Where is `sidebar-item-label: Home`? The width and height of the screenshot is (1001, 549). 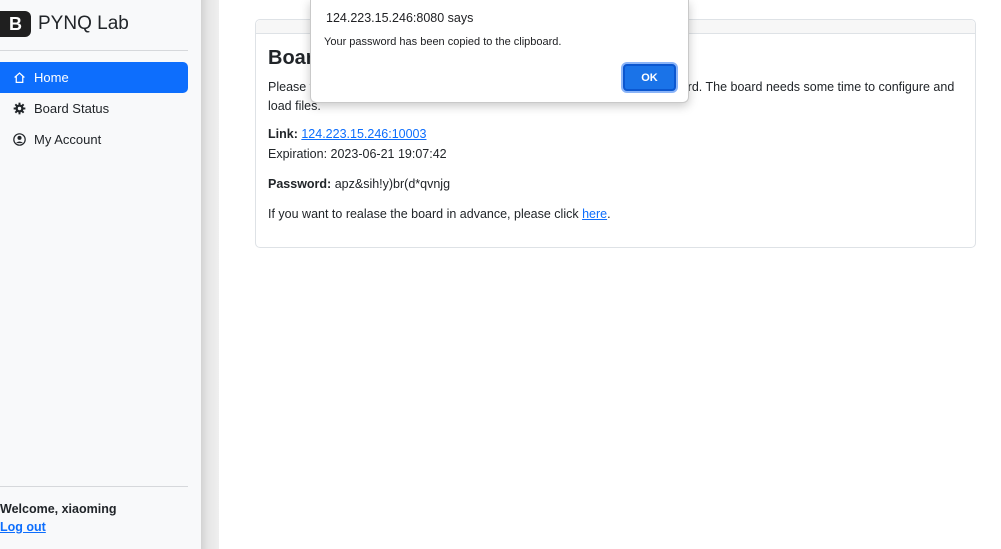
sidebar-item-label: Home is located at coordinates (51, 77).